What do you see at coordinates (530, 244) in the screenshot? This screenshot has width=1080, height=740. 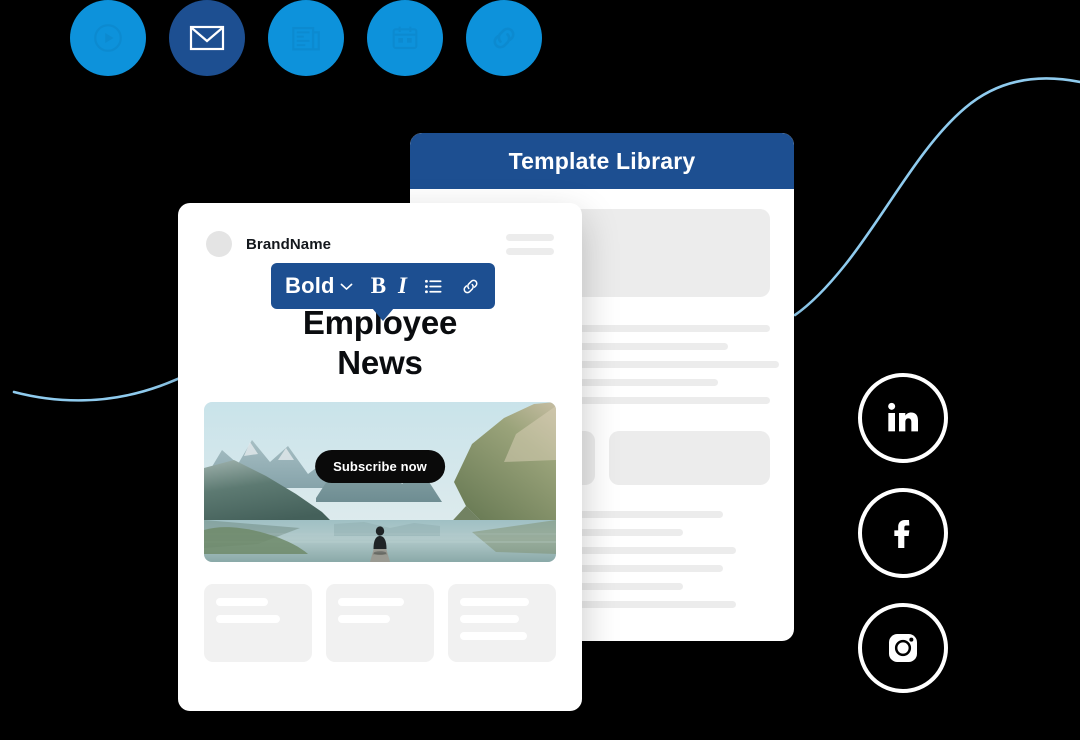 I see `menu-placeholder` at bounding box center [530, 244].